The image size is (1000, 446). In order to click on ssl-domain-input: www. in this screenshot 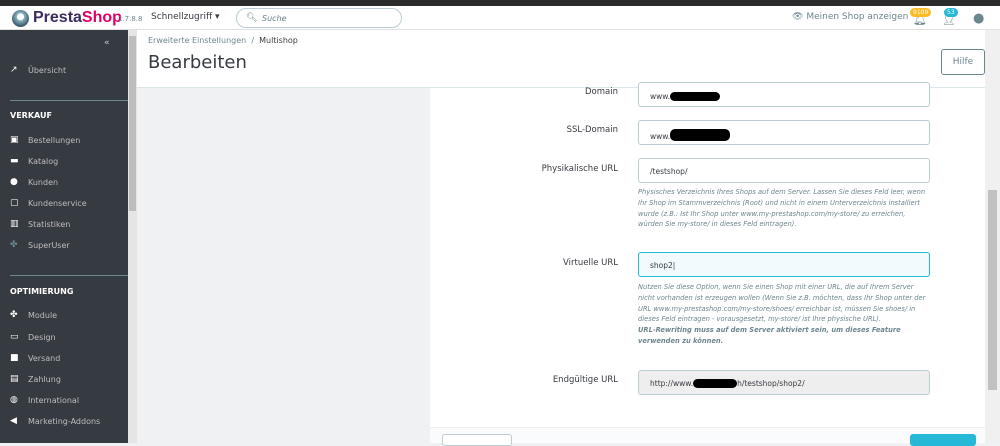, I will do `click(784, 132)`.